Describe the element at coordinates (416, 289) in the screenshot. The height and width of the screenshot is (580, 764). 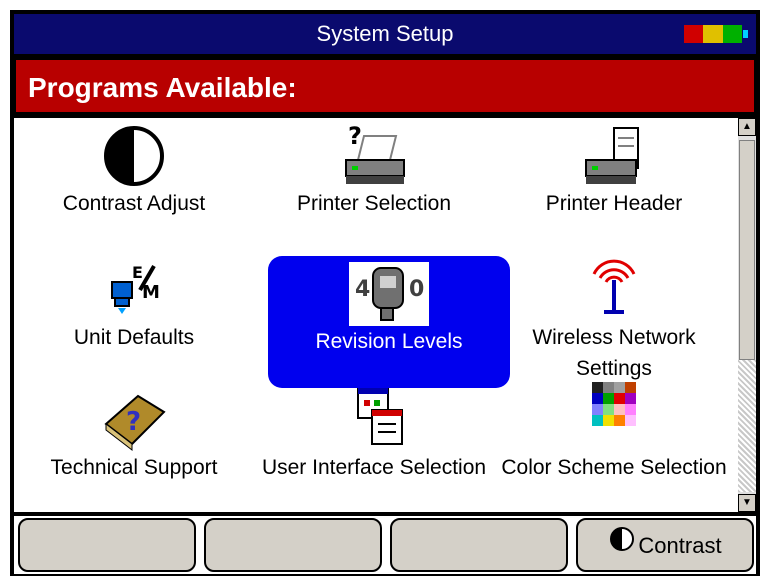
I see `svg-text: 0` at that location.